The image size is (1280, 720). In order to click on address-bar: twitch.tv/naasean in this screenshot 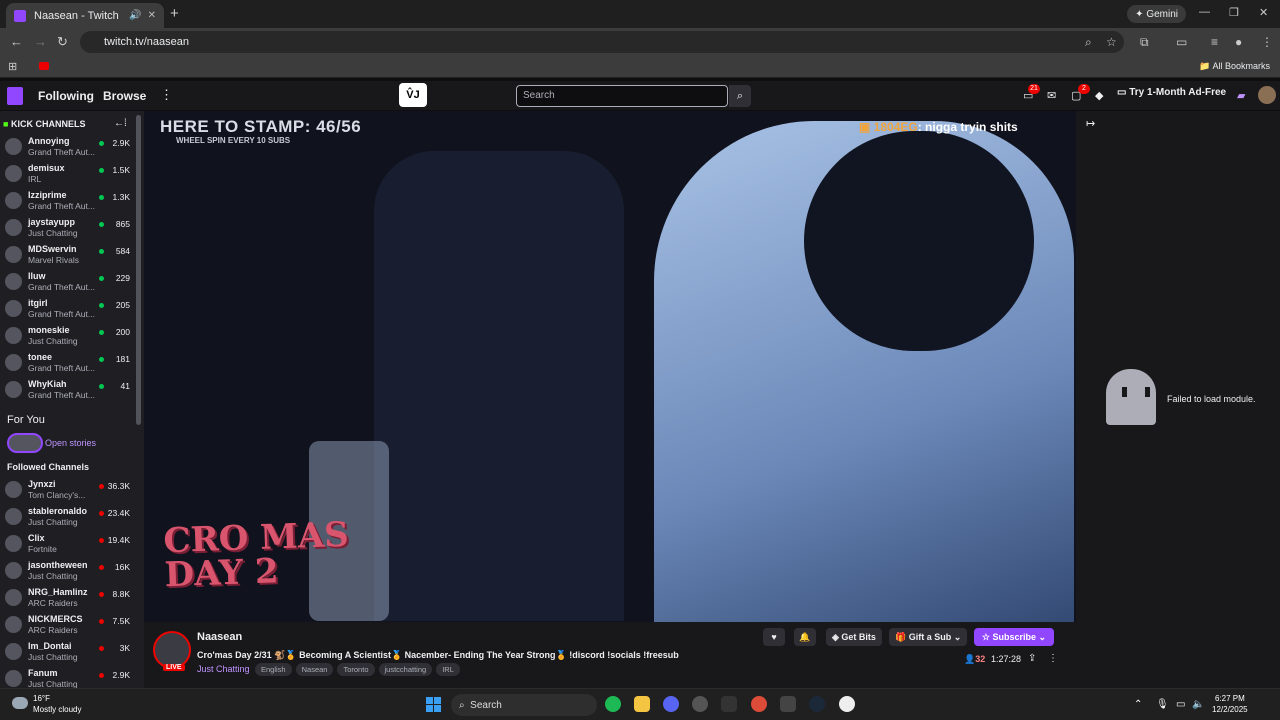, I will do `click(602, 42)`.